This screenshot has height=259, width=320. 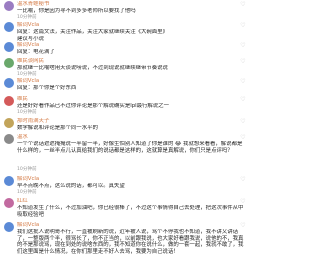 I want to click on comment-item: 解词Vcla 早不点晚不点，这么说的话，都可以。真失望 10分钟前 ♡, so click(x=126, y=186).